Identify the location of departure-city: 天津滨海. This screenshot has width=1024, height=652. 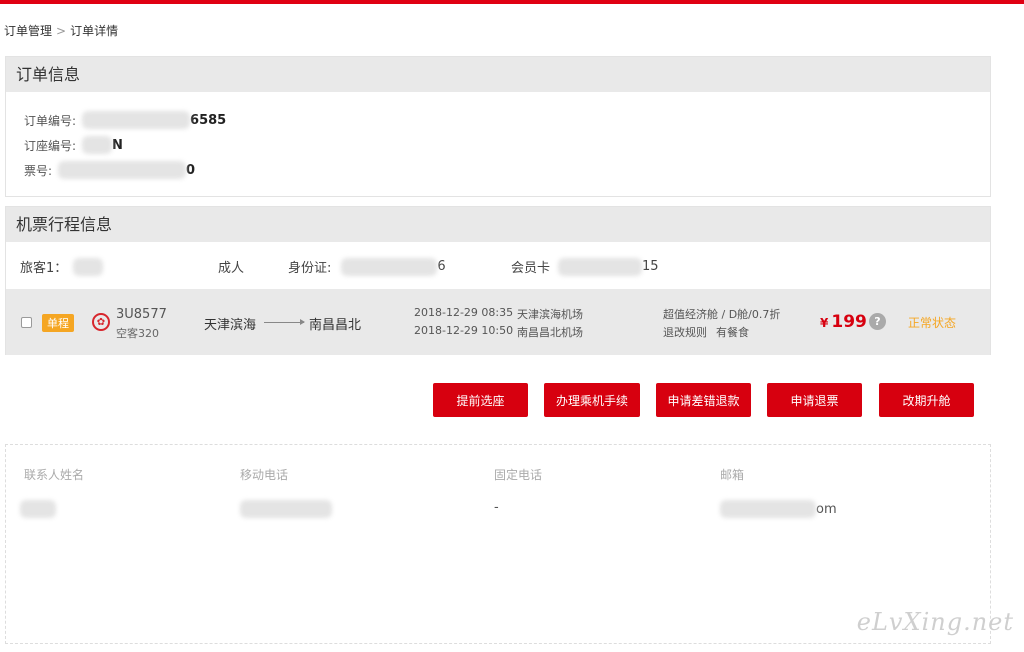
(230, 325).